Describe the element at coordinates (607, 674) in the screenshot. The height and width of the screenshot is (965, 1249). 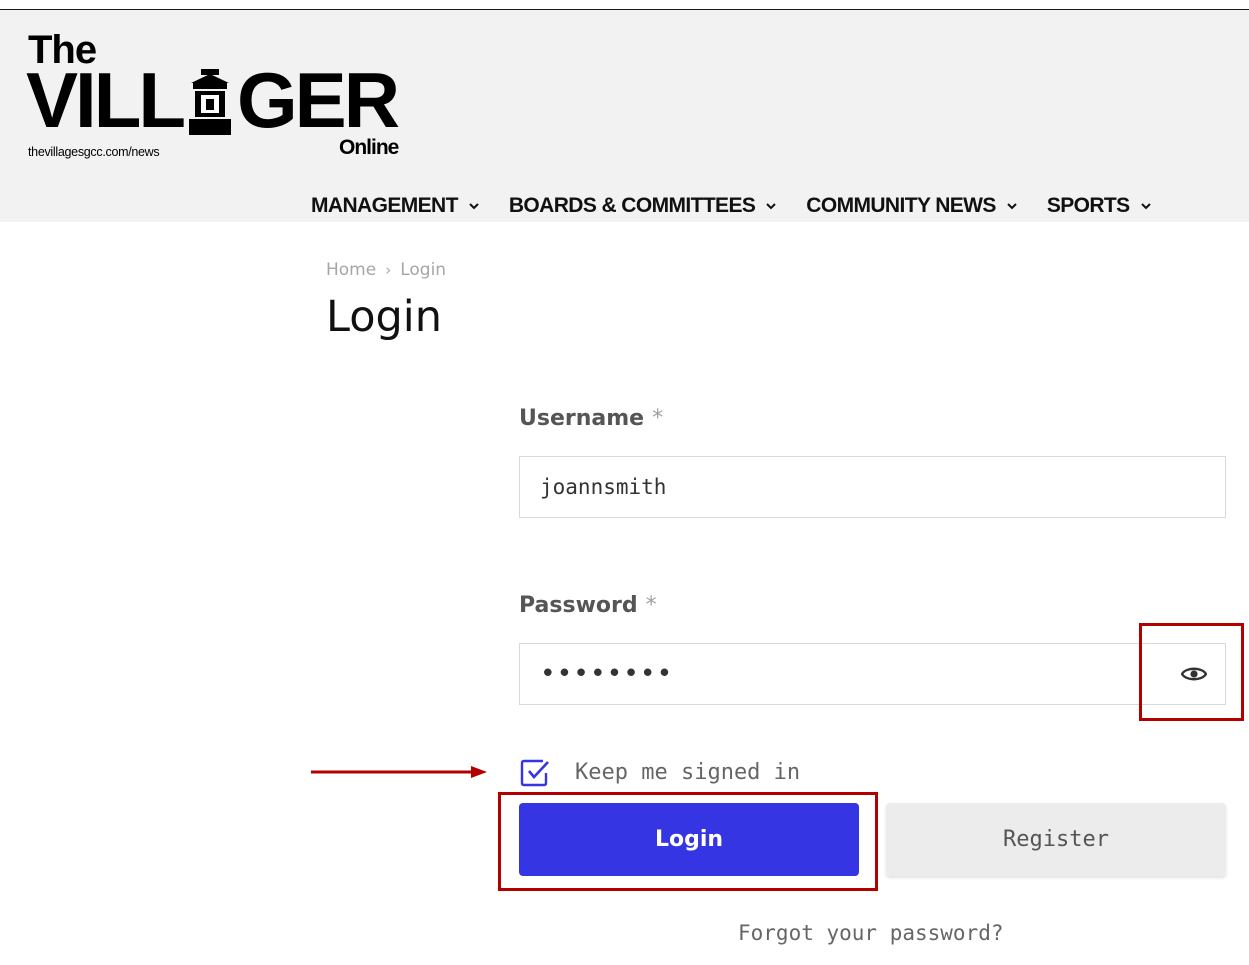
I see `password-value: ••••••••` at that location.